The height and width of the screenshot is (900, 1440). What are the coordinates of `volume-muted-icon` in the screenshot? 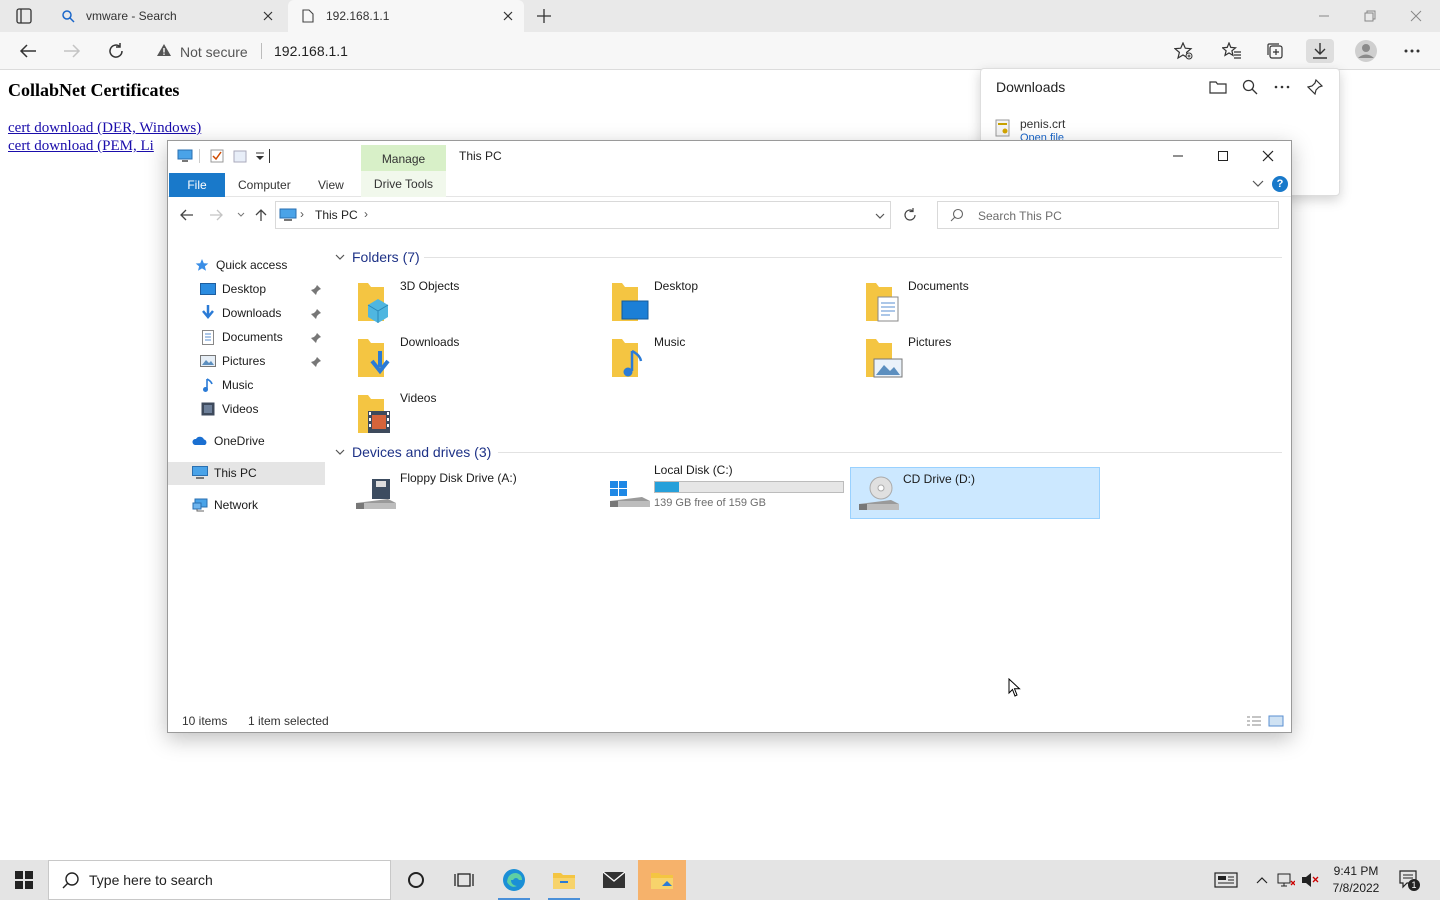 It's located at (1310, 880).